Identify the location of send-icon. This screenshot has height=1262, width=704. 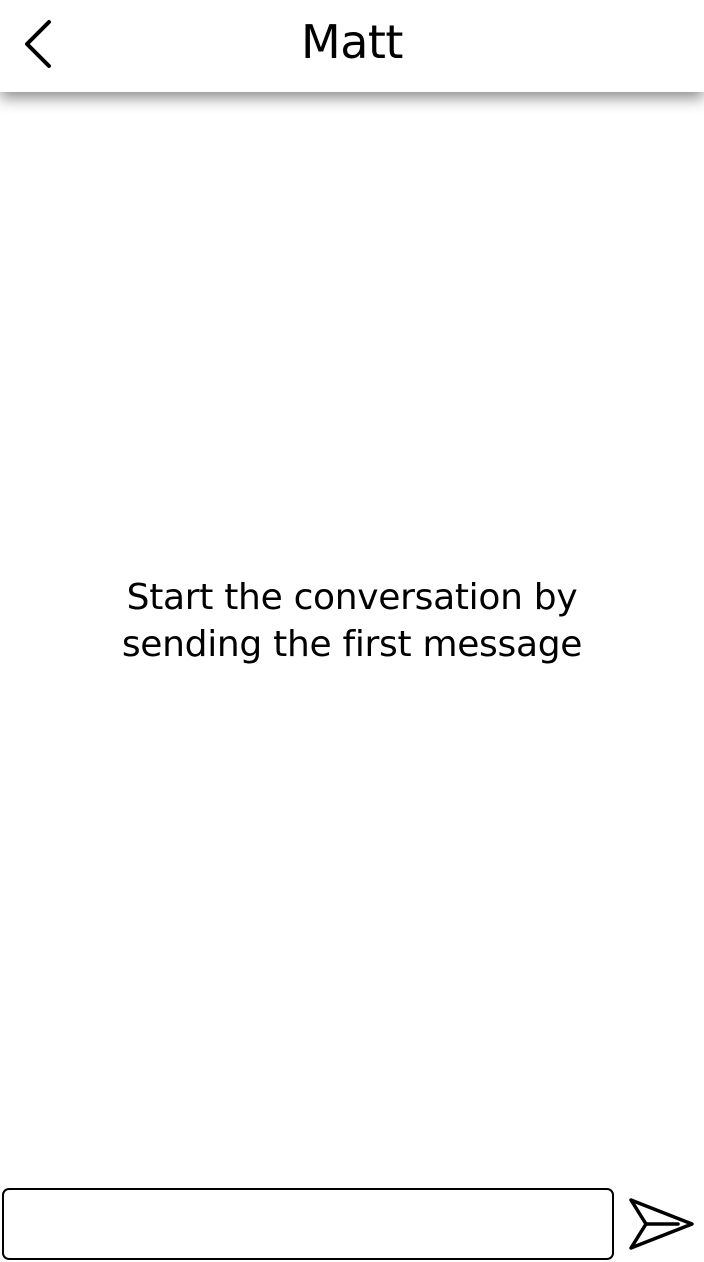
(661, 1224).